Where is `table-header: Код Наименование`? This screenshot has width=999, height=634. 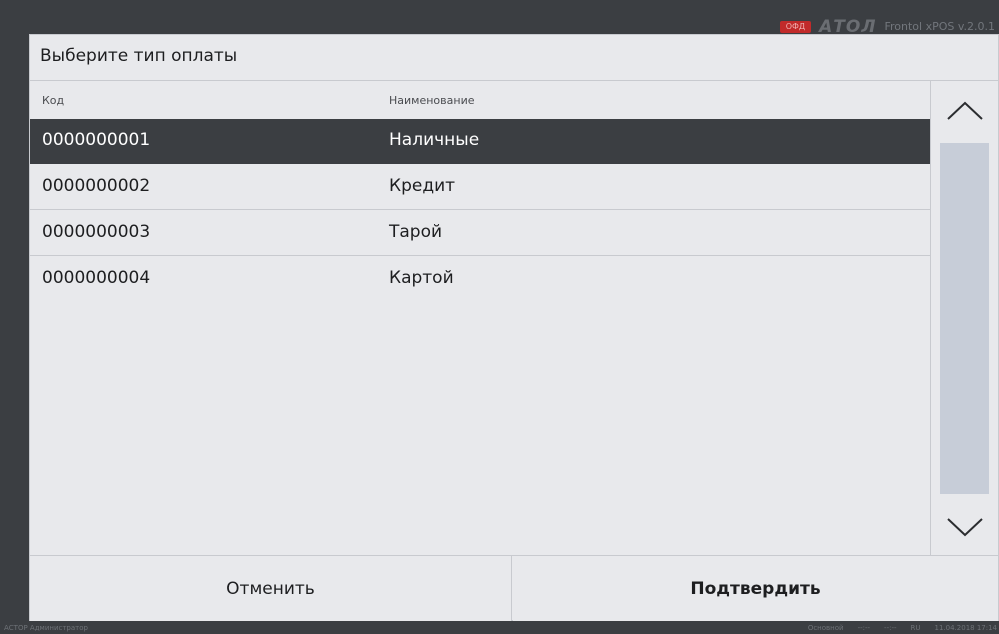 table-header: Код Наименование is located at coordinates (480, 100).